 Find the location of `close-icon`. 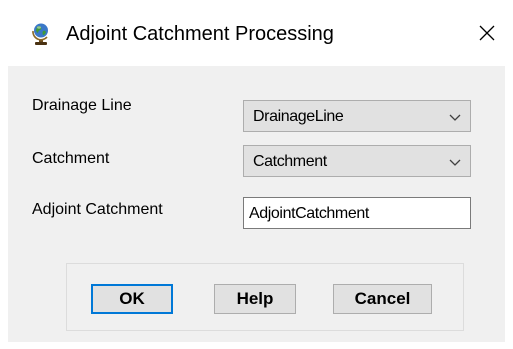

close-icon is located at coordinates (487, 33).